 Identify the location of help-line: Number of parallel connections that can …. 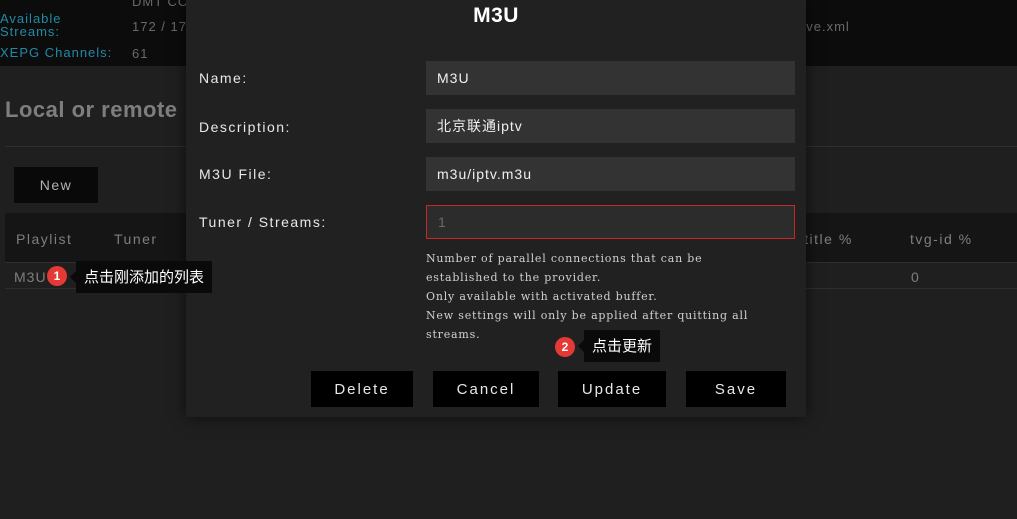
(564, 258).